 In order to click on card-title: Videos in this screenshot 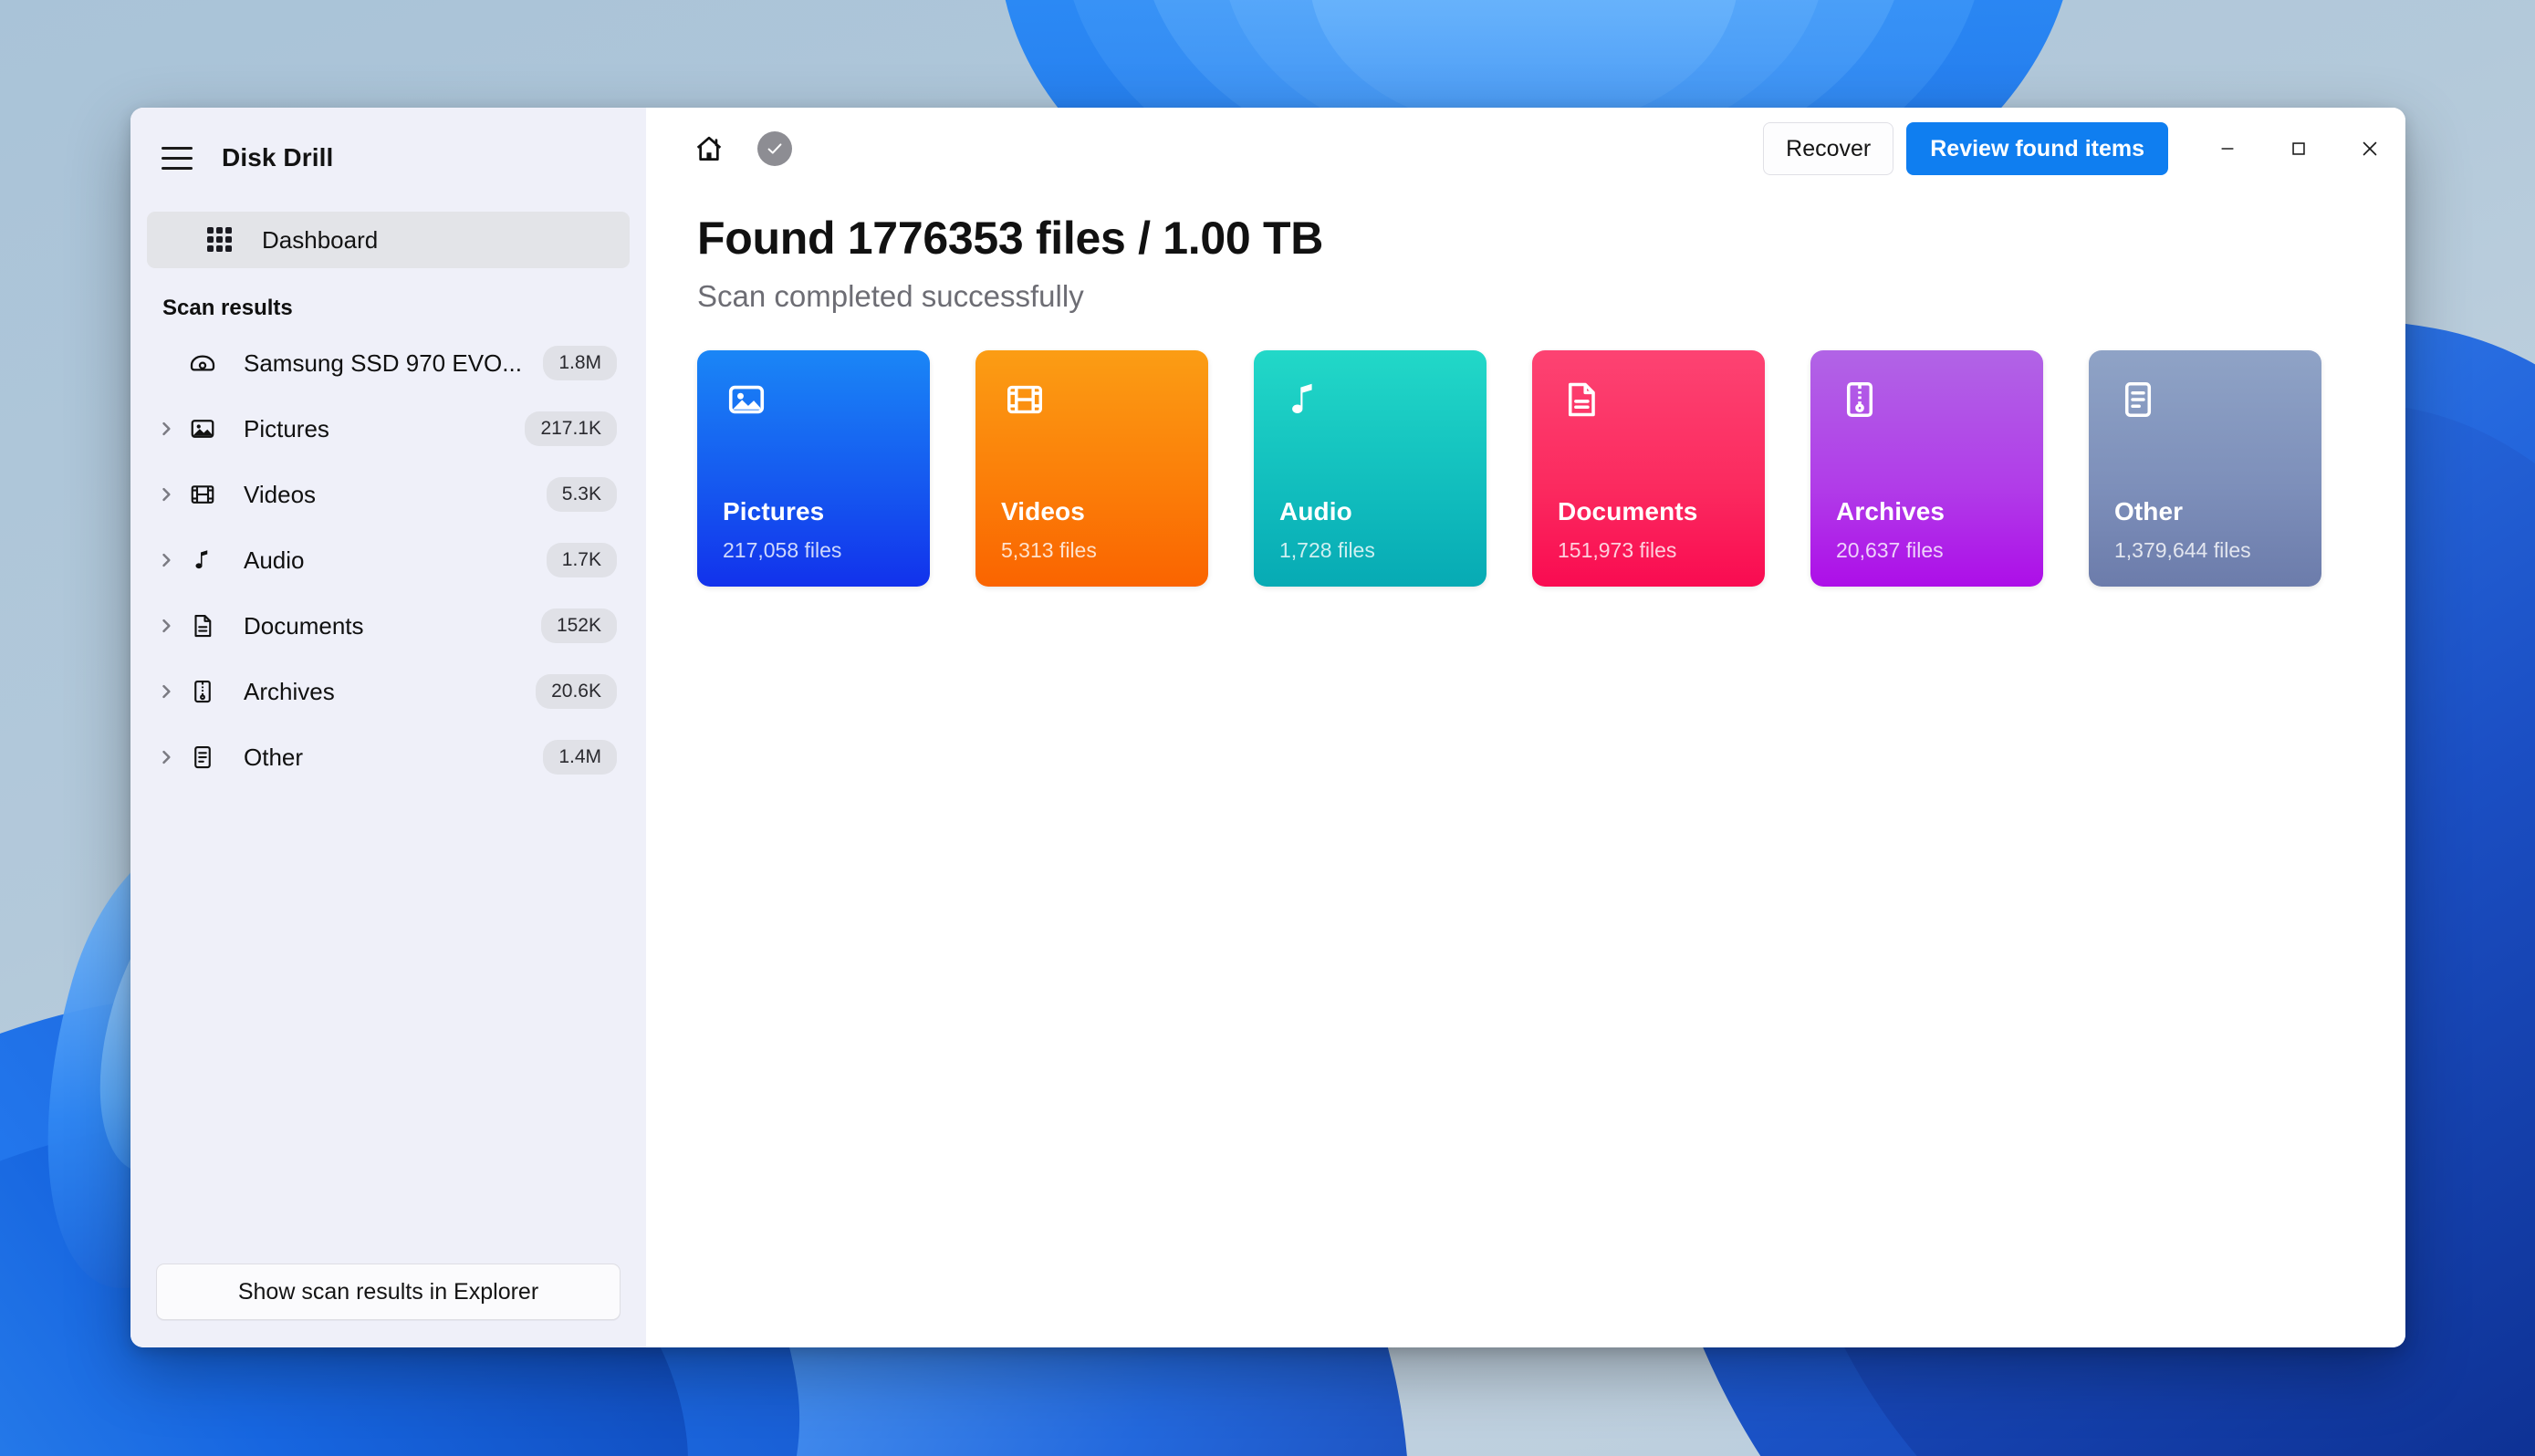, I will do `click(1043, 511)`.